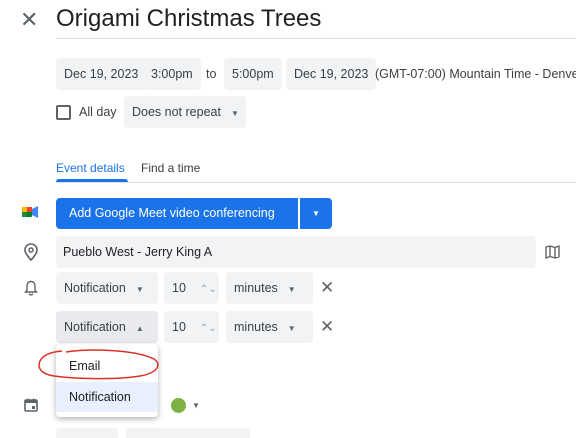 The width and height of the screenshot is (576, 438). What do you see at coordinates (188, 19) in the screenshot?
I see `event-title: Origami Christmas Trees` at bounding box center [188, 19].